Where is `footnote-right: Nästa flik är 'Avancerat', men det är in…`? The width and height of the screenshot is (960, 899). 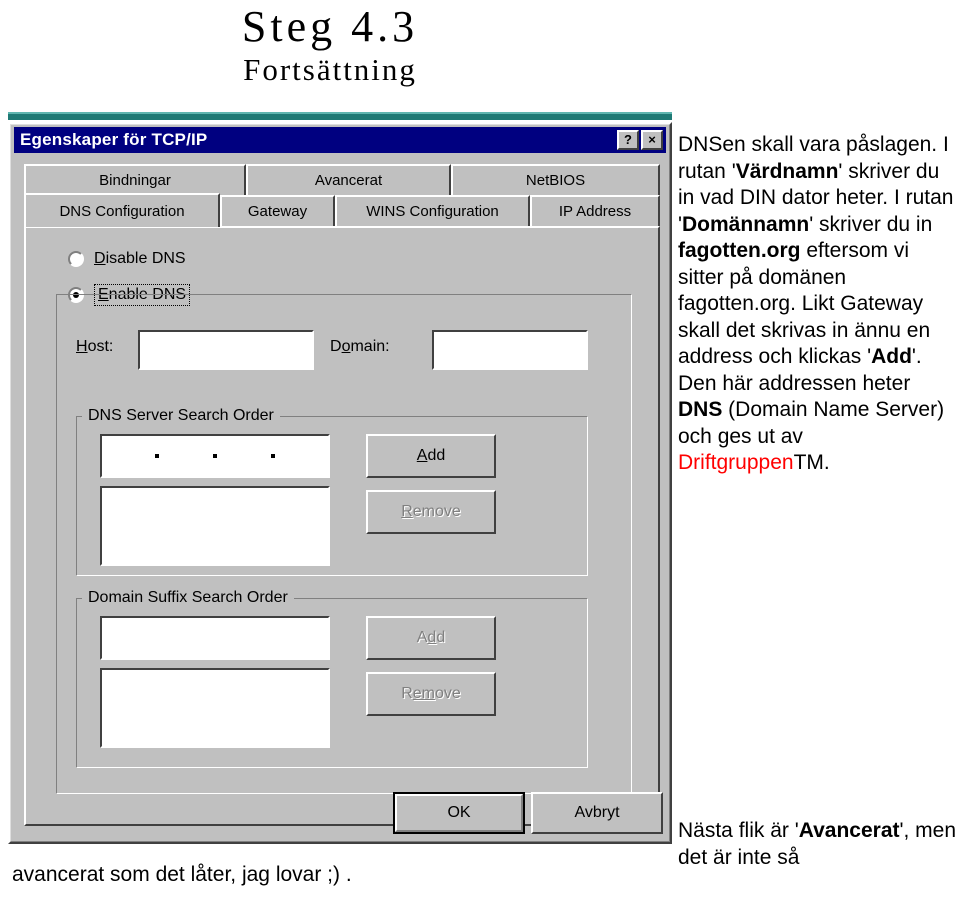
footnote-right: Nästa flik är 'Avancerat', men det är in… is located at coordinates (819, 844).